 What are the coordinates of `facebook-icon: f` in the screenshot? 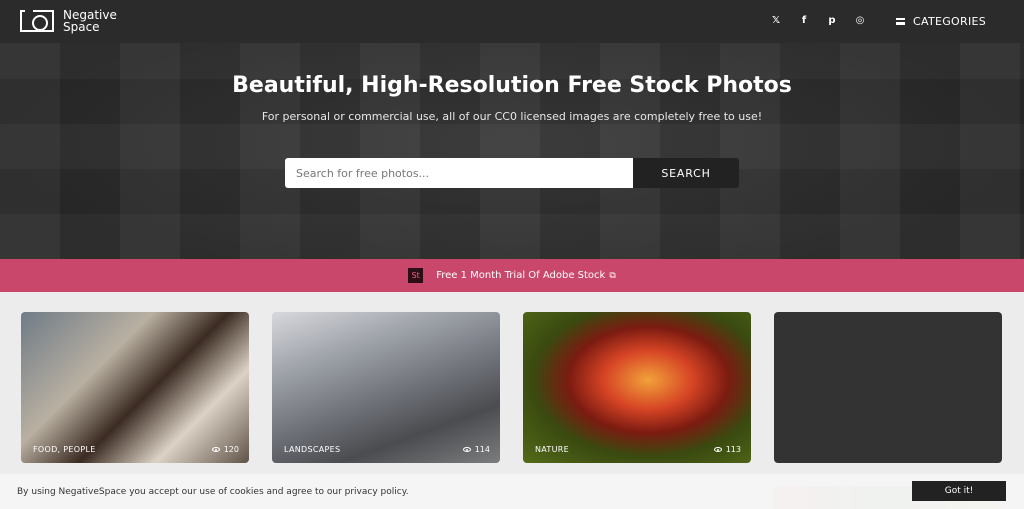 It's located at (804, 20).